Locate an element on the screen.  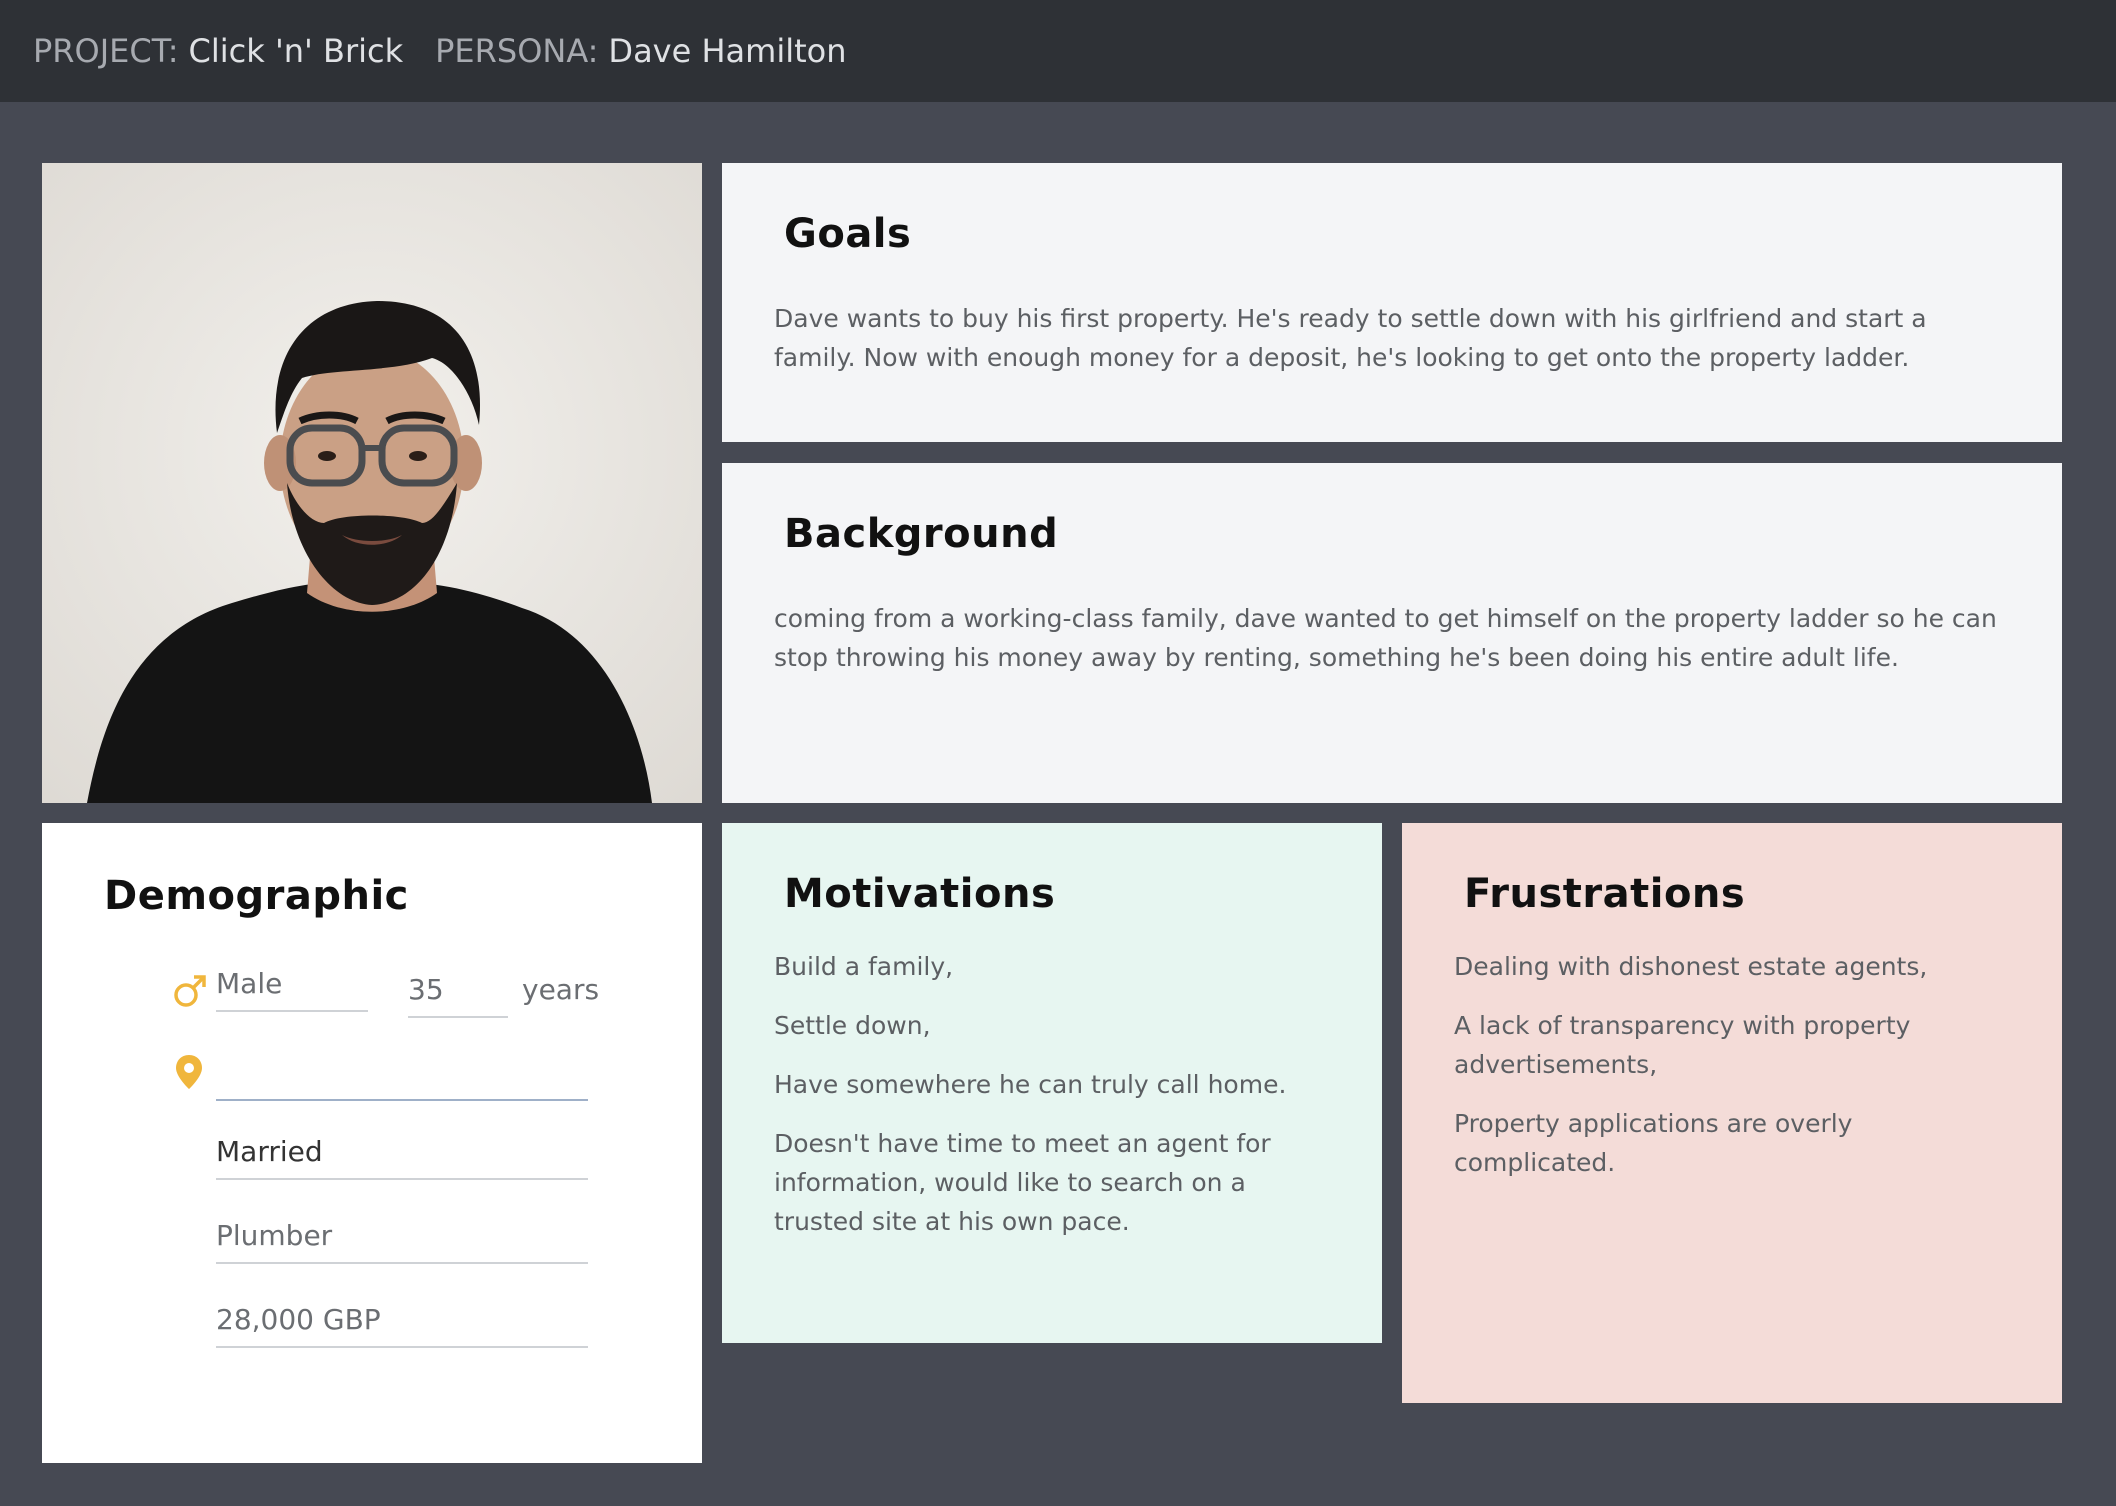
motivations-title: Motivations is located at coordinates (920, 894).